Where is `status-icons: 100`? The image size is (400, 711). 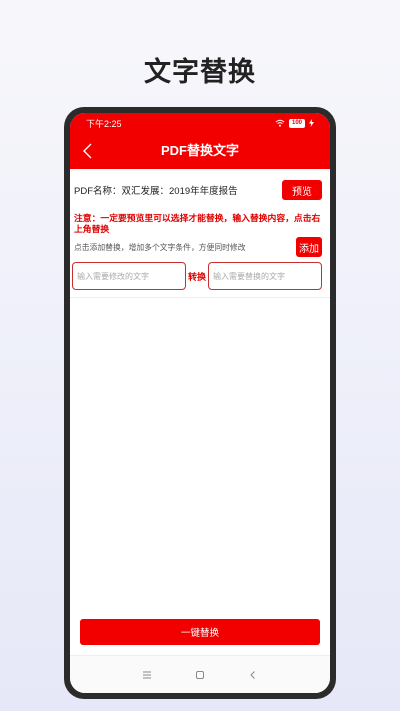 status-icons: 100 is located at coordinates (294, 123).